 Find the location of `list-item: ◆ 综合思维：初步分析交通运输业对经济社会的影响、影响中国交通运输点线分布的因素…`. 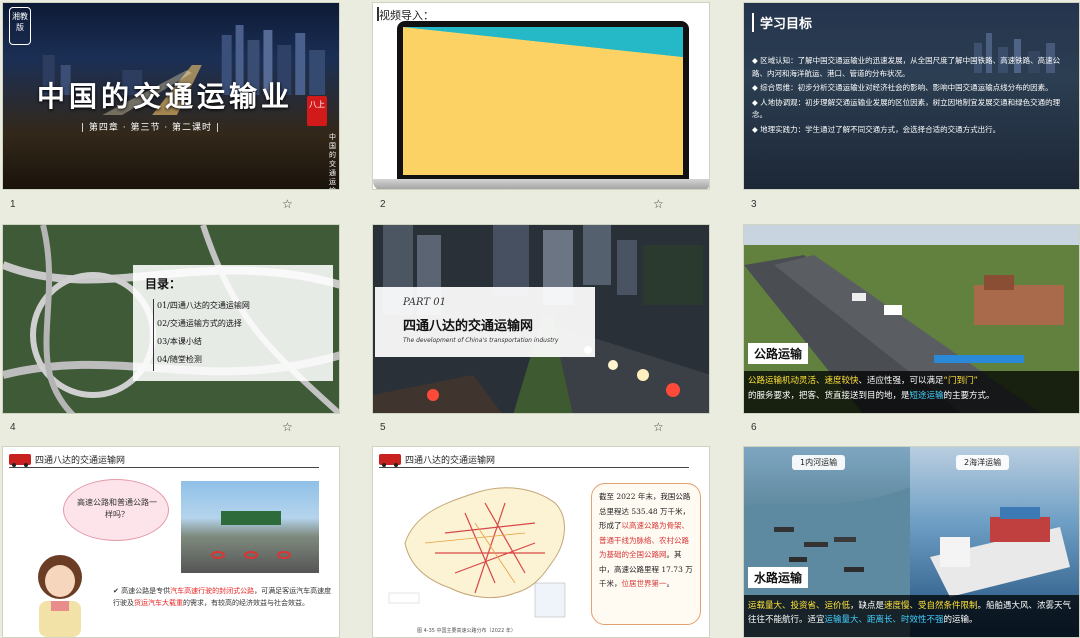

list-item: ◆ 综合思维：初步分析交通运输业对经济社会的影响、影响中国交通运输点线分布的因素… is located at coordinates (902, 87).